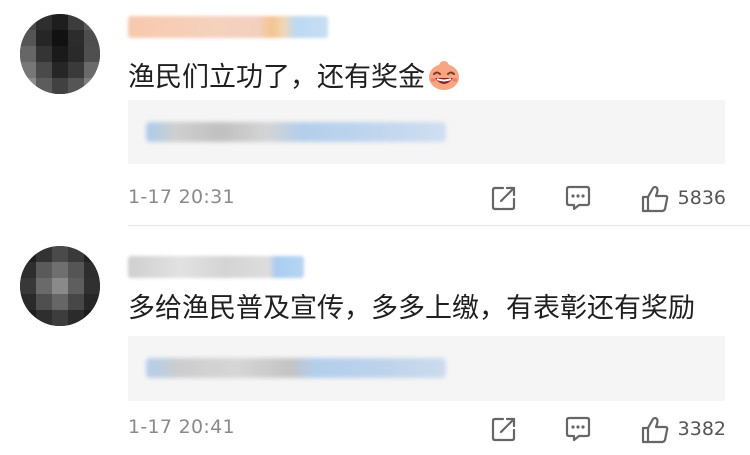 The width and height of the screenshot is (750, 455). I want to click on like-button: 3382, so click(683, 429).